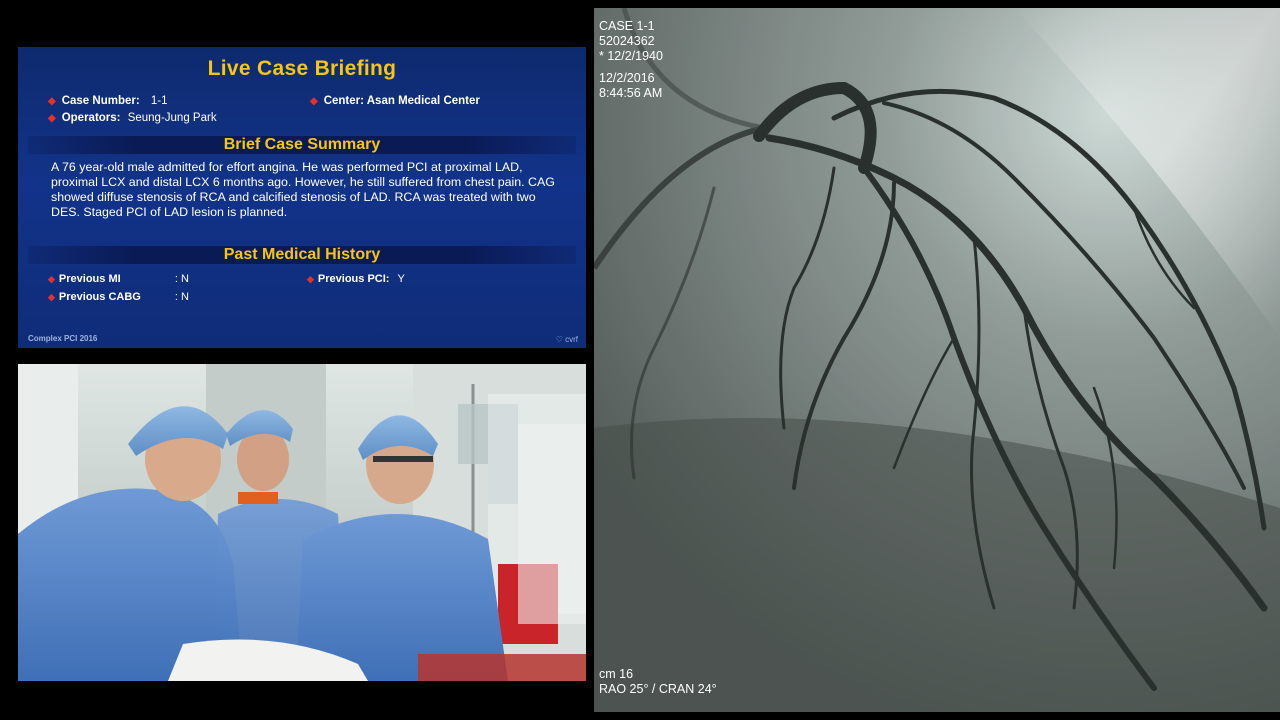 The image size is (1280, 720). What do you see at coordinates (302, 255) in the screenshot?
I see `history-heading: Past Medical History` at bounding box center [302, 255].